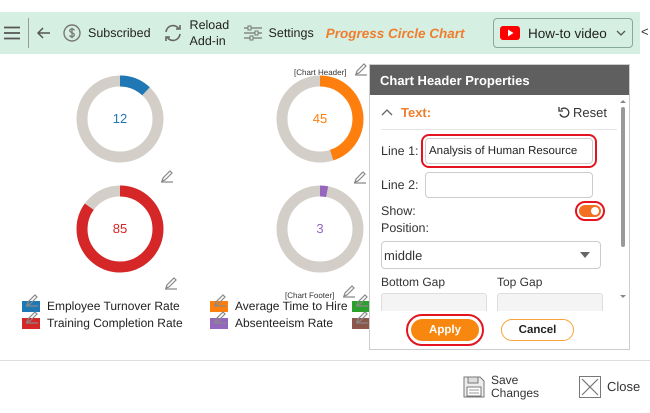 The image size is (650, 413). I want to click on reload-button: Reload Add-in, so click(197, 33).